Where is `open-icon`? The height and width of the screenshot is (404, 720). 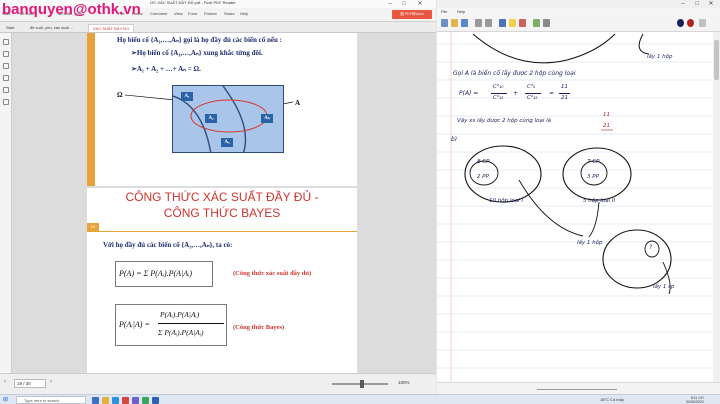
open-icon is located at coordinates (454, 23).